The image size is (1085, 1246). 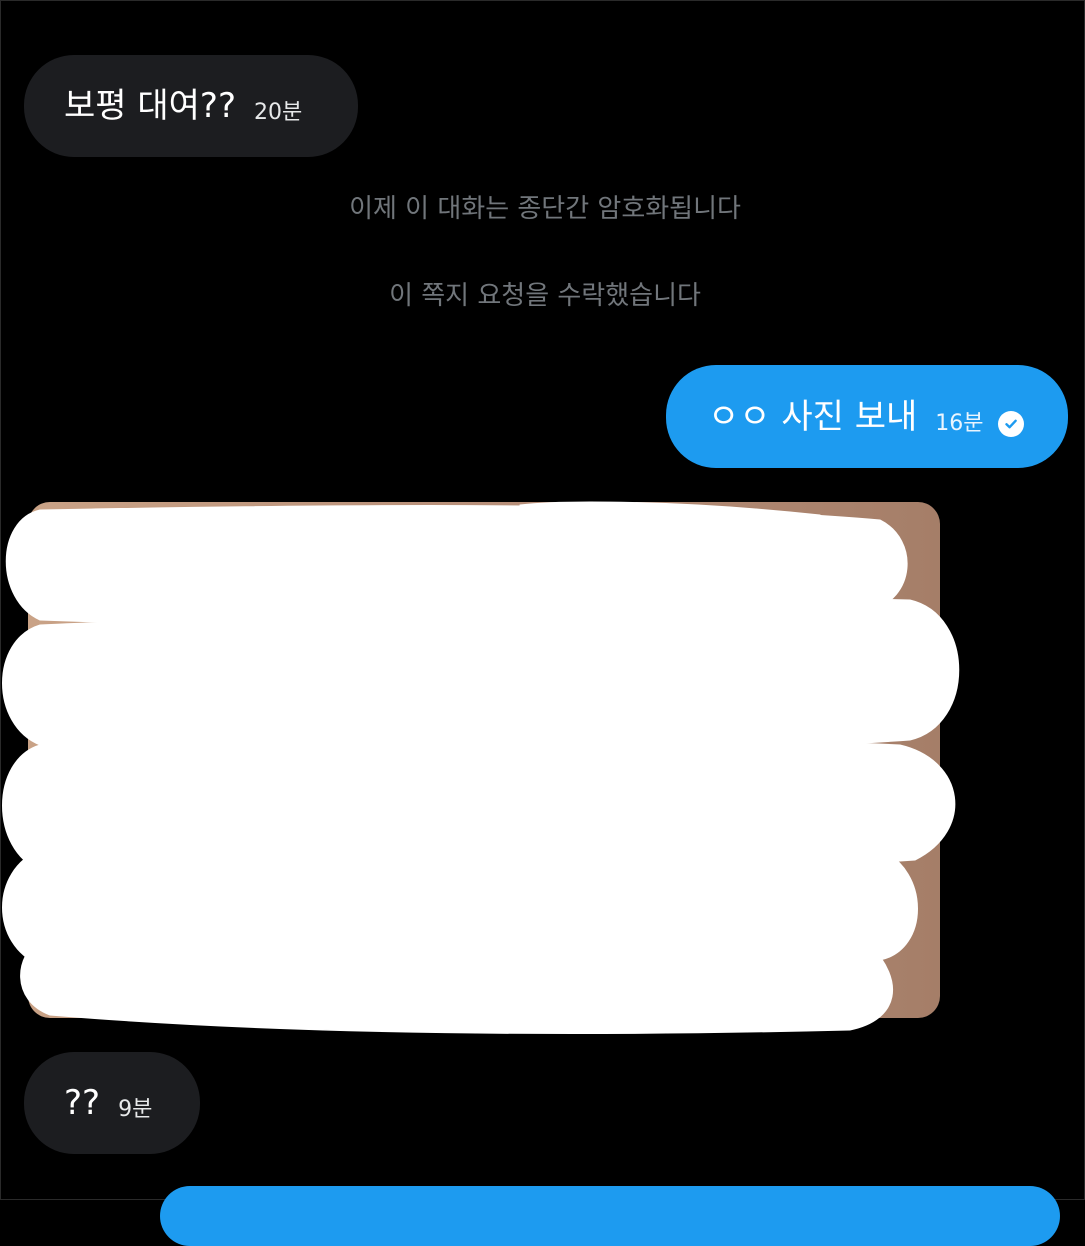 I want to click on system-notice-request-accepted: 이 쪽지 요청을 수락했습니다, so click(x=545, y=296).